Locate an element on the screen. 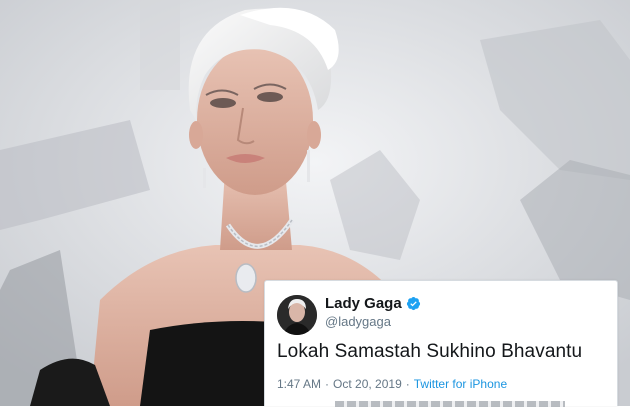  profile-avatar is located at coordinates (297, 315).